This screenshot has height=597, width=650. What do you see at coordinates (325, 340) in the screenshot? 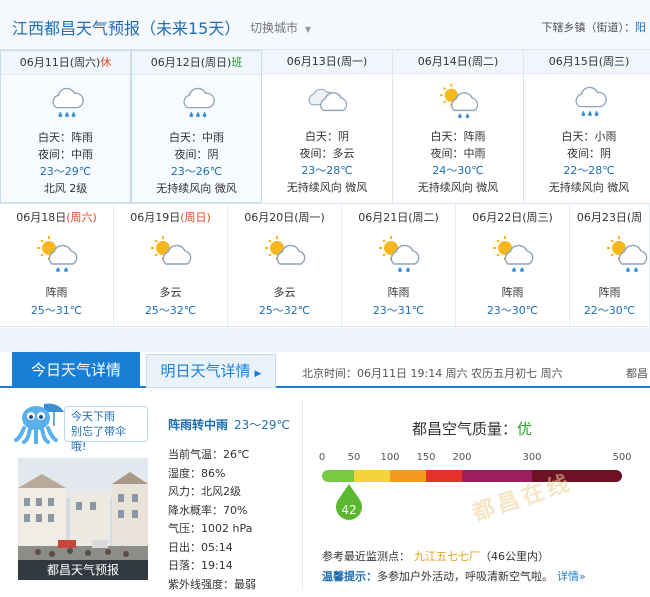
I see `section-divider` at bounding box center [325, 340].